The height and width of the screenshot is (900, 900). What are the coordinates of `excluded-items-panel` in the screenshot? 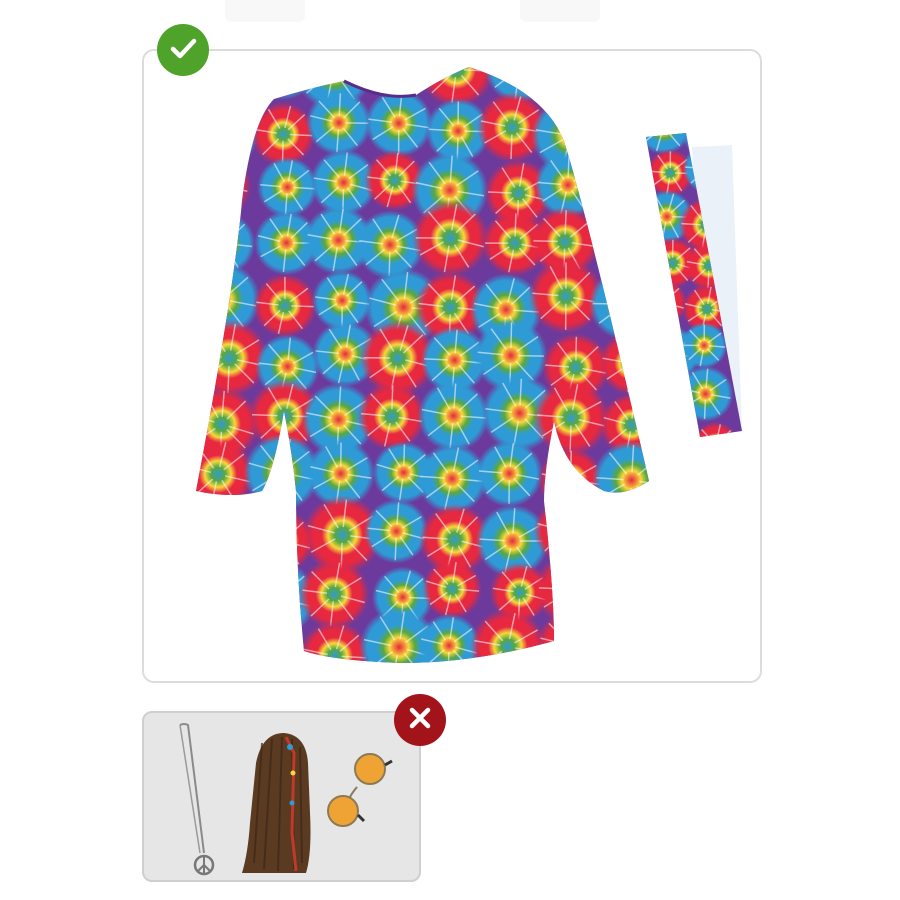 It's located at (281, 796).